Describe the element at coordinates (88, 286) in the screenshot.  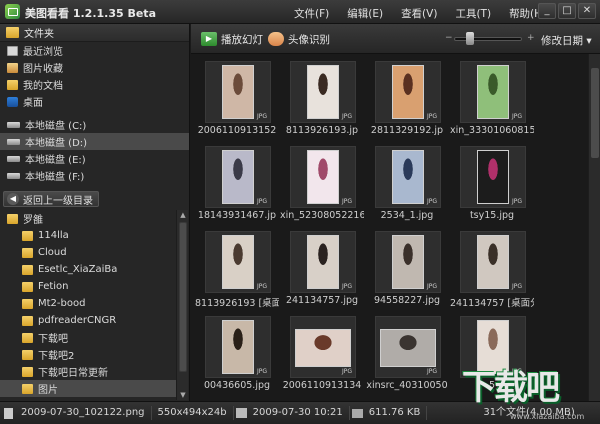
I see `tree-item: Fetion` at that location.